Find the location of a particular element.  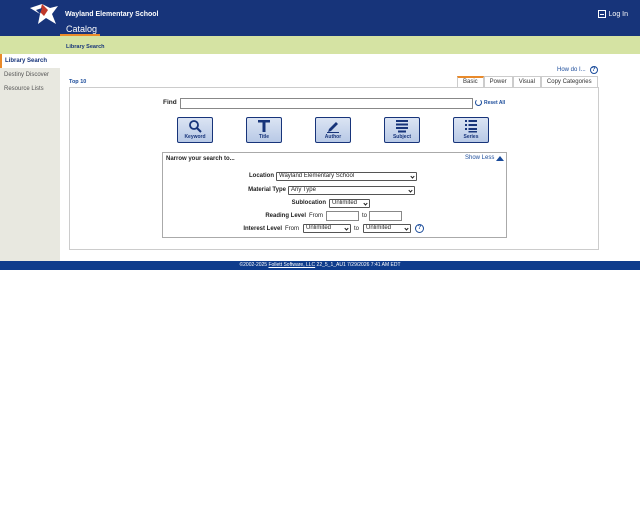

subheader-label: Library Search is located at coordinates (85, 47).